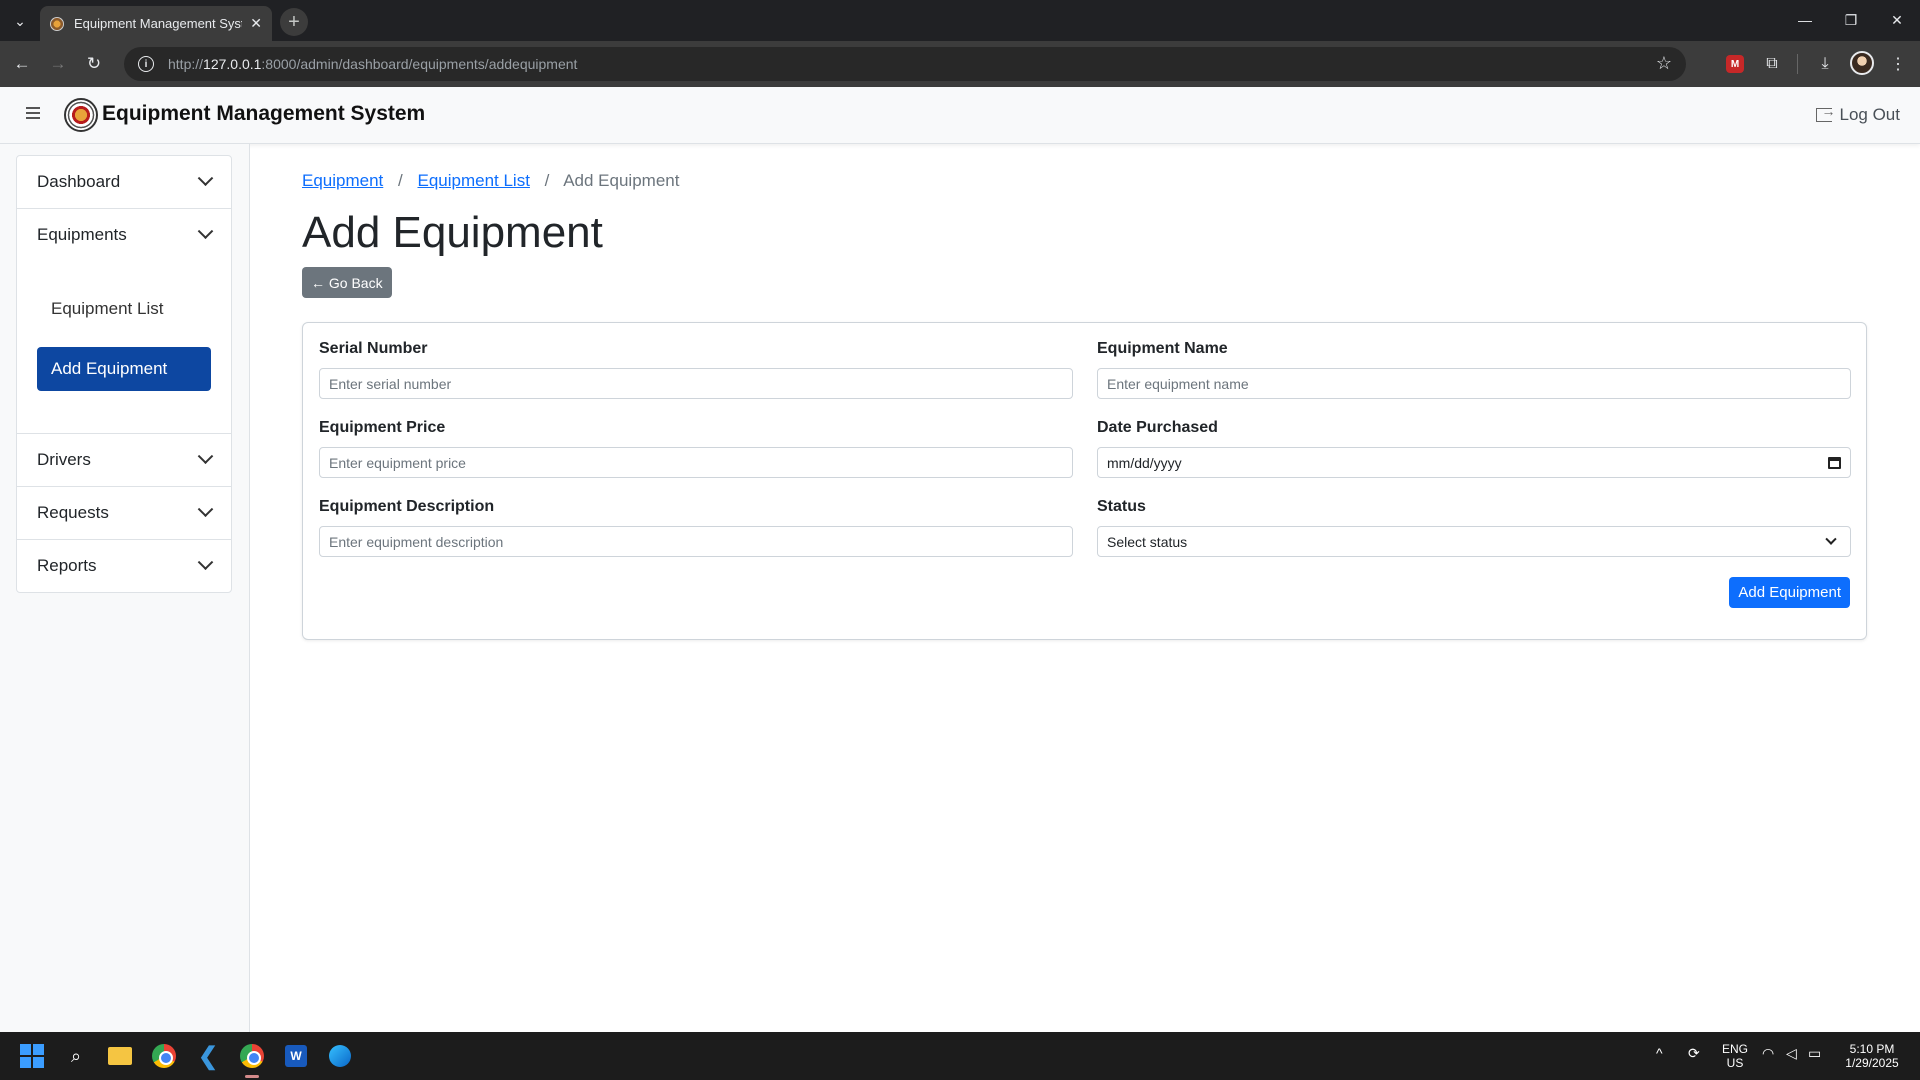  I want to click on file-explorer-icon, so click(120, 1056).